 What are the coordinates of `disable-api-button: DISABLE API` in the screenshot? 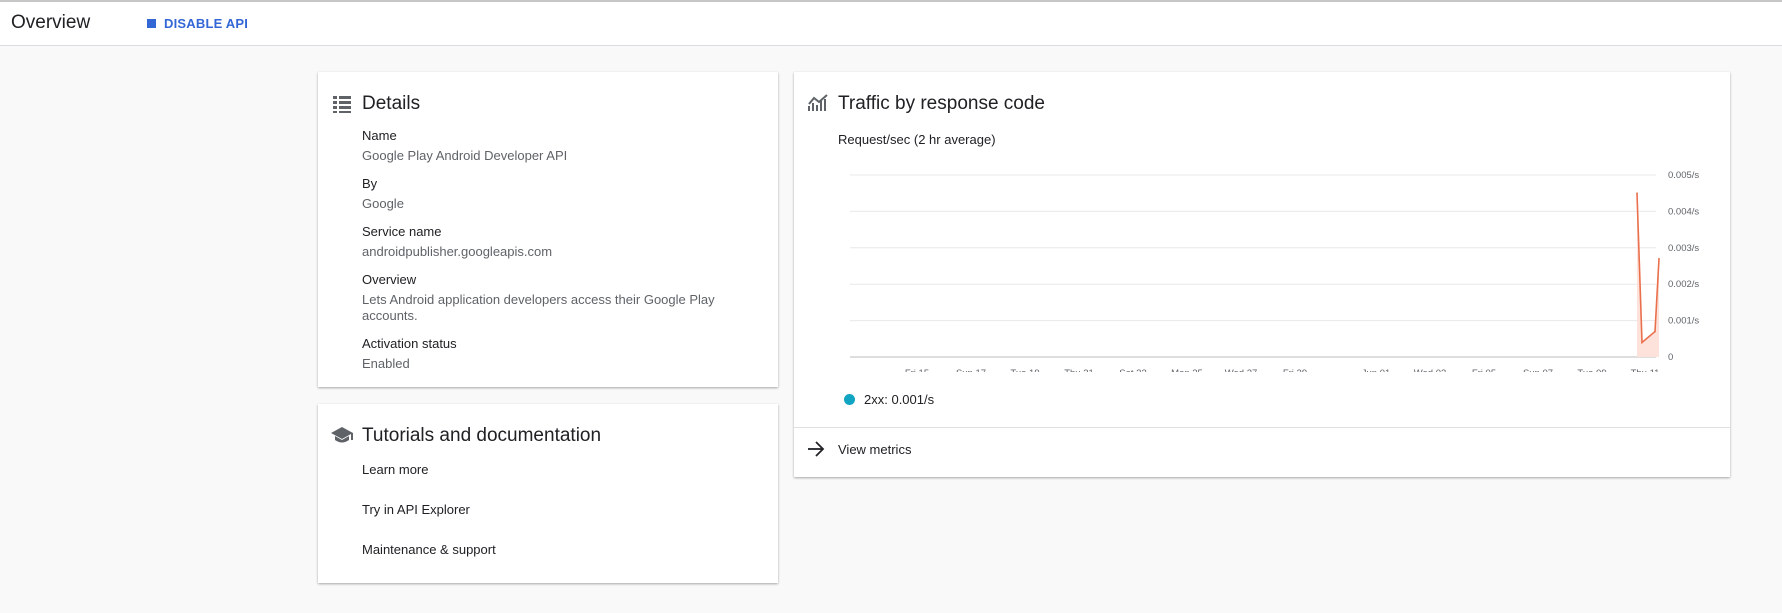 It's located at (197, 23).